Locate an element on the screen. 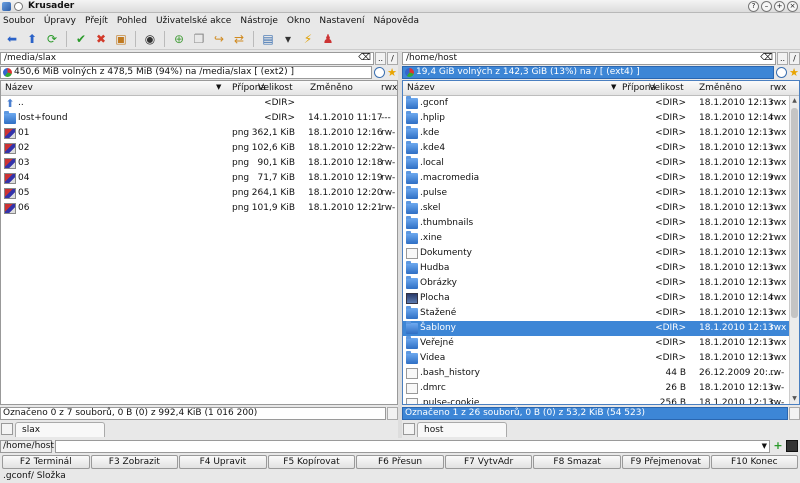  minimize-button: – is located at coordinates (766, 6).